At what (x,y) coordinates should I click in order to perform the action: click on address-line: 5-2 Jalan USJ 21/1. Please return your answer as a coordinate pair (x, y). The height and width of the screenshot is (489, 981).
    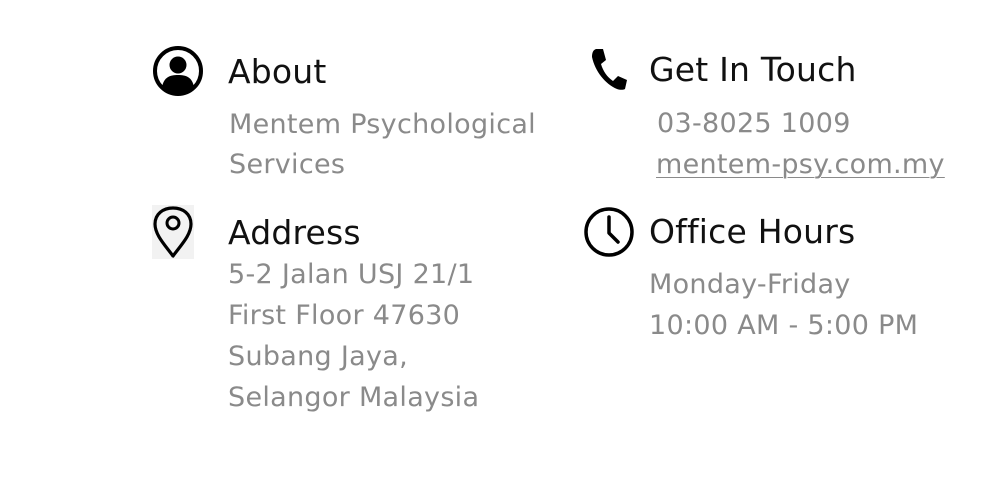
    Looking at the image, I should click on (351, 274).